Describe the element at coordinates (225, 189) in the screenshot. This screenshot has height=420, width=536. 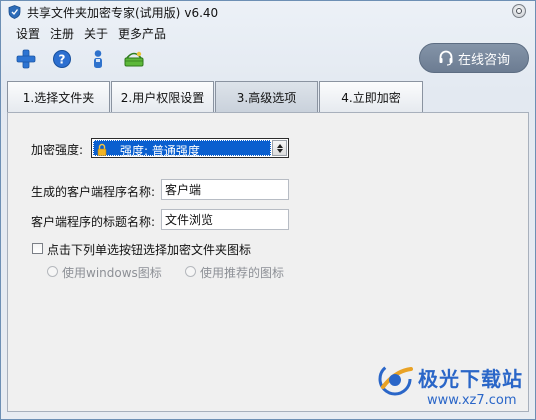
I see `client-name-input` at that location.